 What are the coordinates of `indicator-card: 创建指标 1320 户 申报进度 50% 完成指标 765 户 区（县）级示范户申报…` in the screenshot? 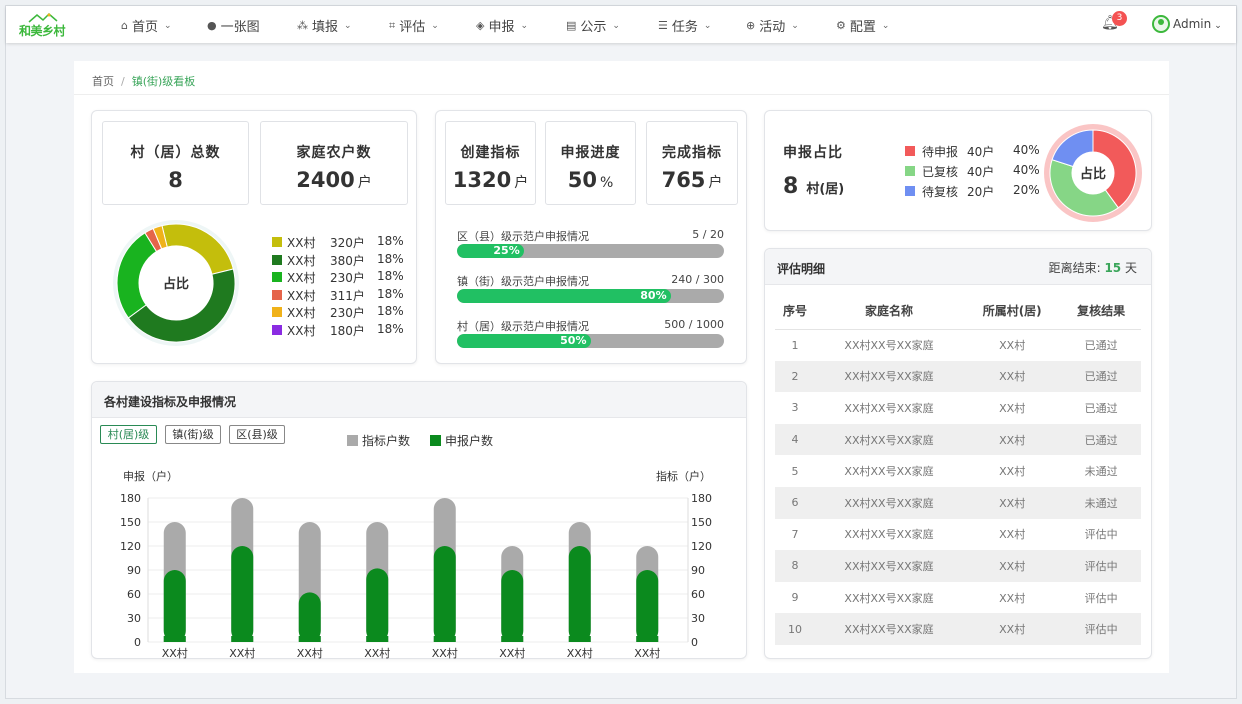 It's located at (591, 237).